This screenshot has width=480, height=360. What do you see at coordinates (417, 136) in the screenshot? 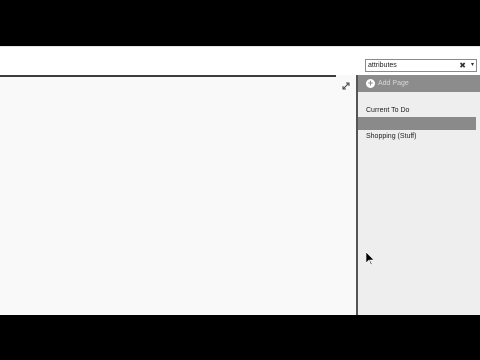
I see `page-tab-shopping-stuff: Shopping (Stuff)` at bounding box center [417, 136].